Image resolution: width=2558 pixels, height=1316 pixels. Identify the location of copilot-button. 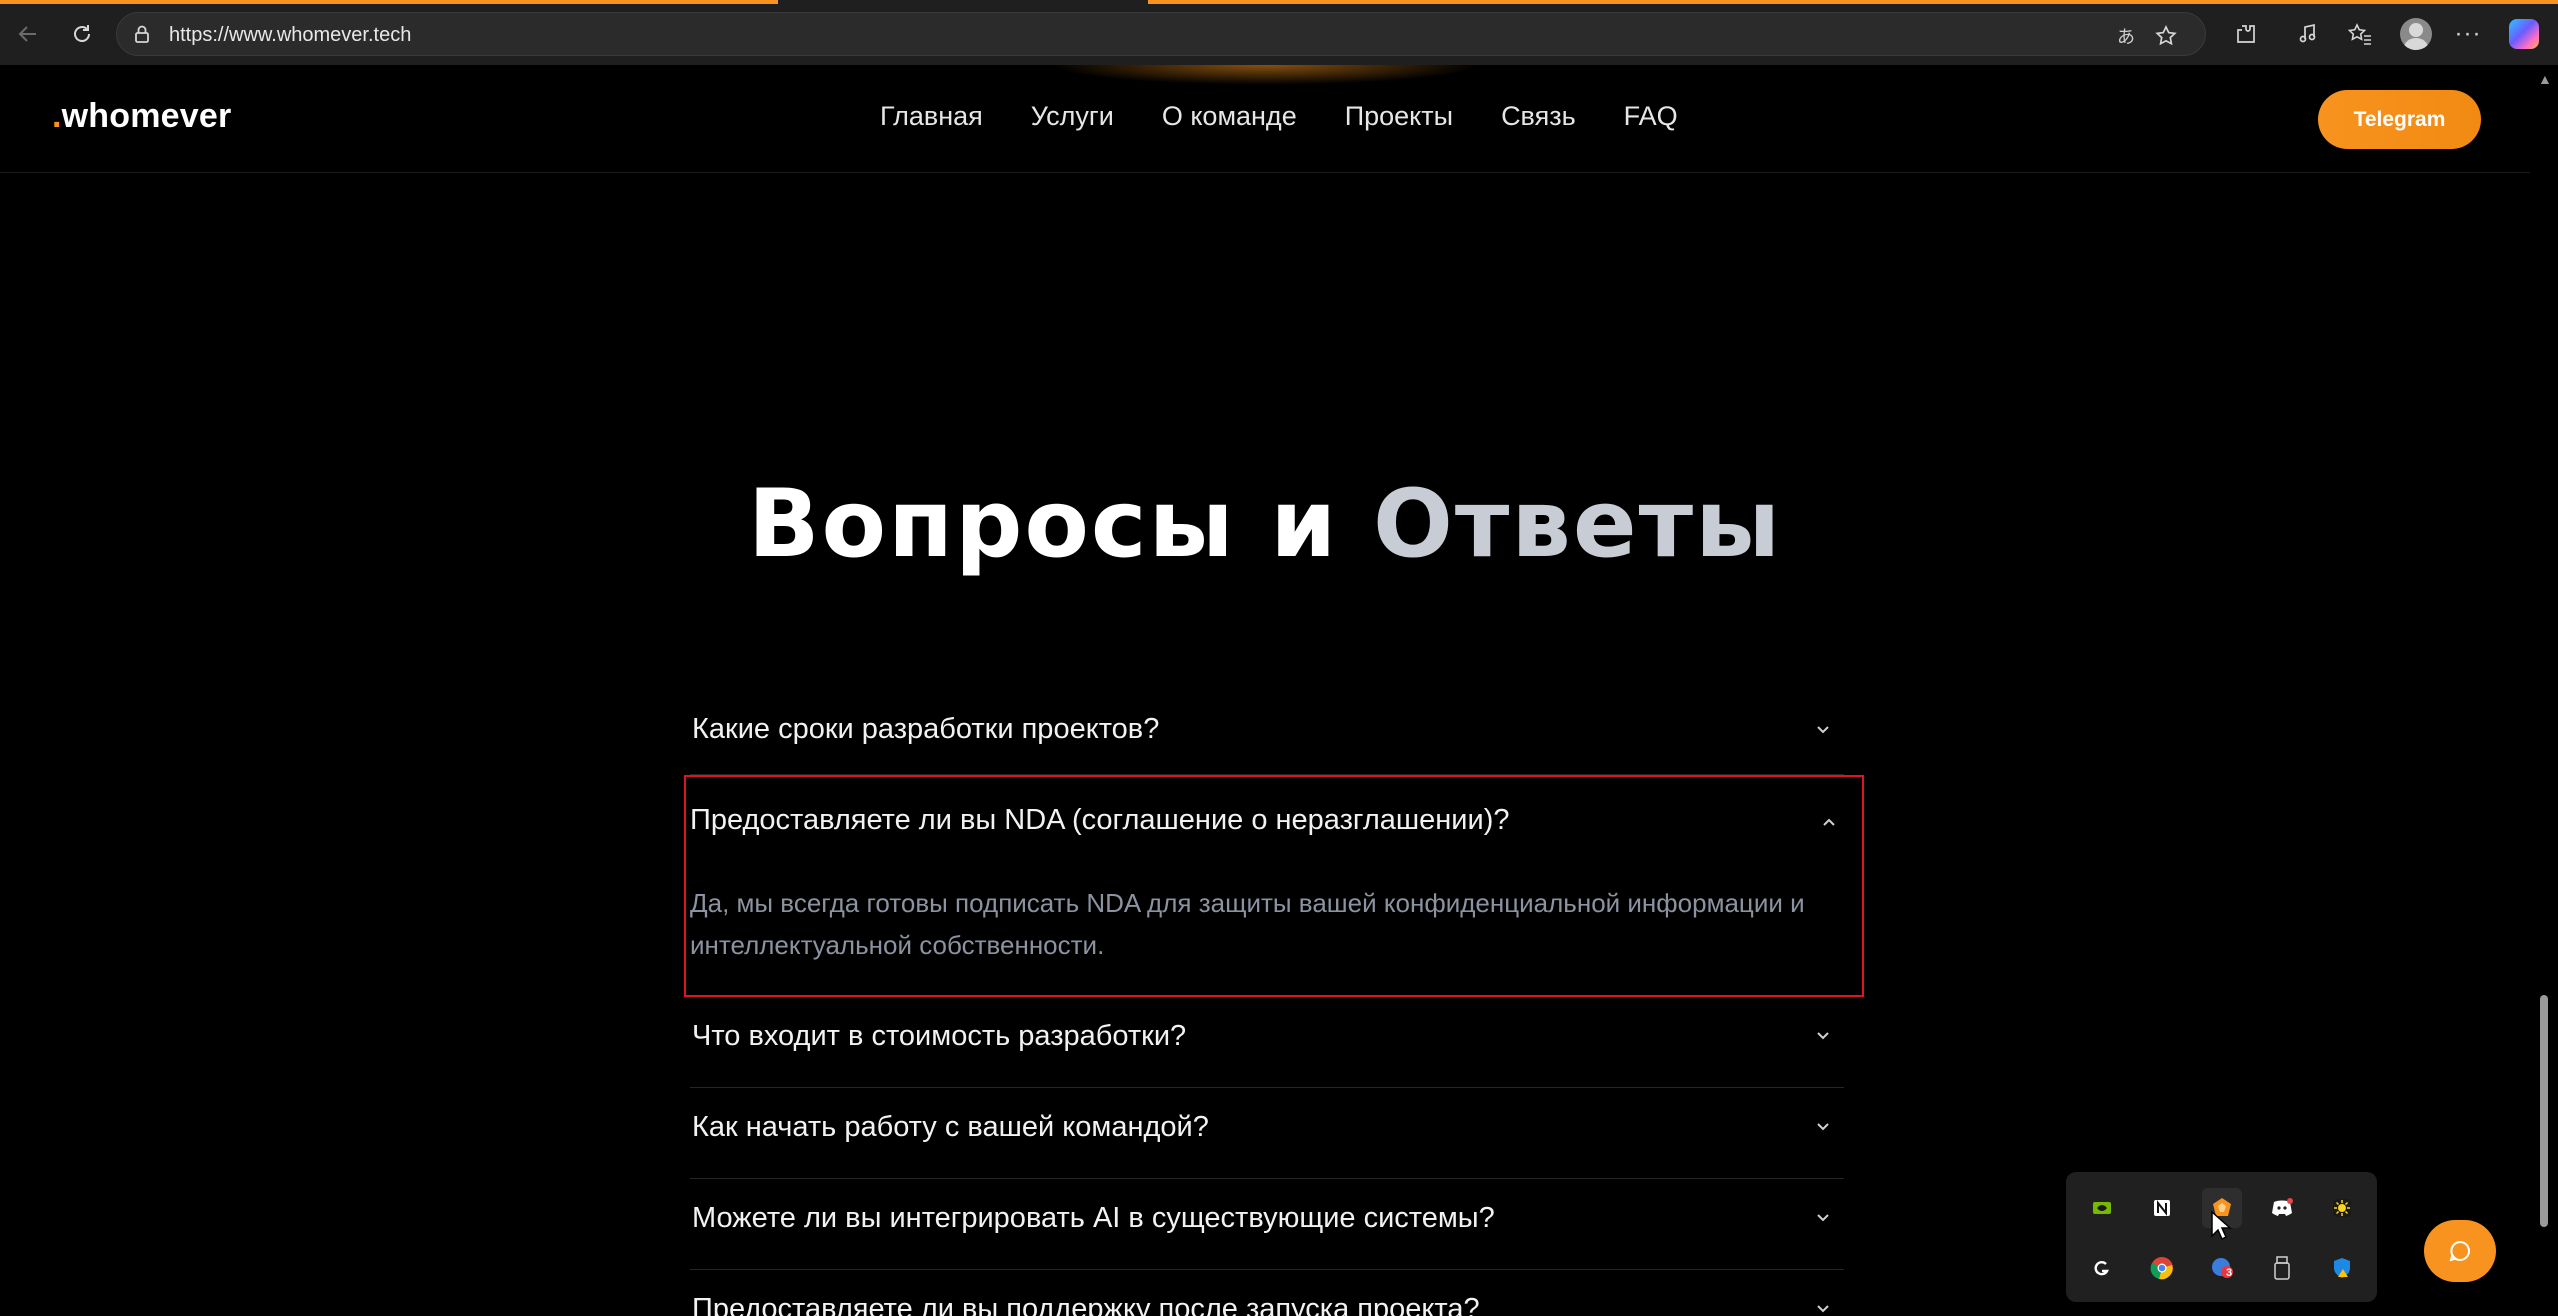
(2524, 34).